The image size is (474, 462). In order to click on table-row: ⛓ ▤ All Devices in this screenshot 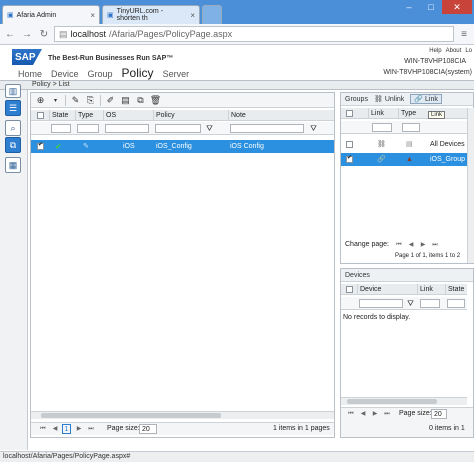, I will do `click(404, 144)`.